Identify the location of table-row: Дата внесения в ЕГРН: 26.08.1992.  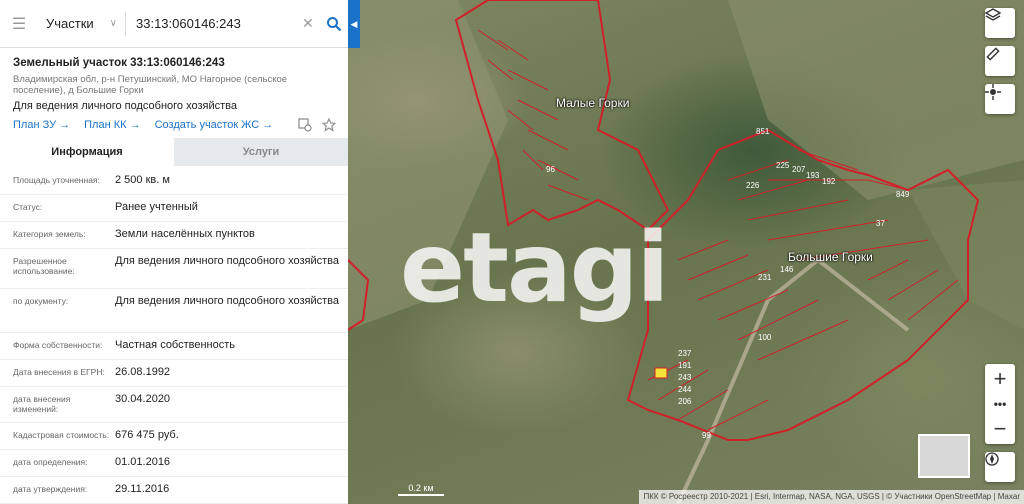
(174, 373).